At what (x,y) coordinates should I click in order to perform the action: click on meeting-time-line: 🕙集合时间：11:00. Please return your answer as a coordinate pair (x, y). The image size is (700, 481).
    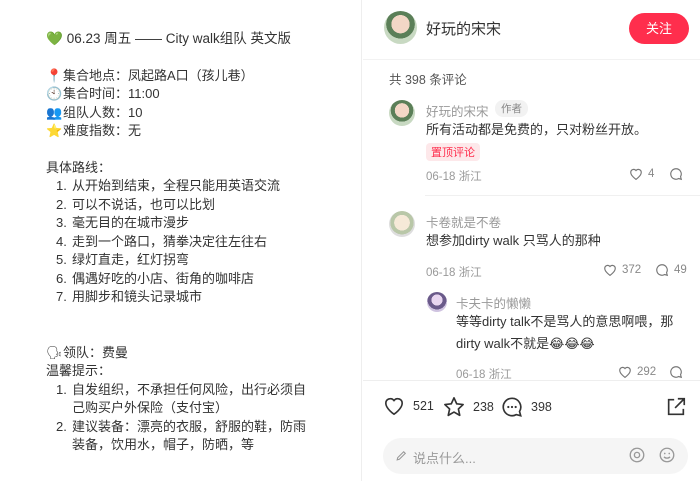
    Looking at the image, I should click on (196, 94).